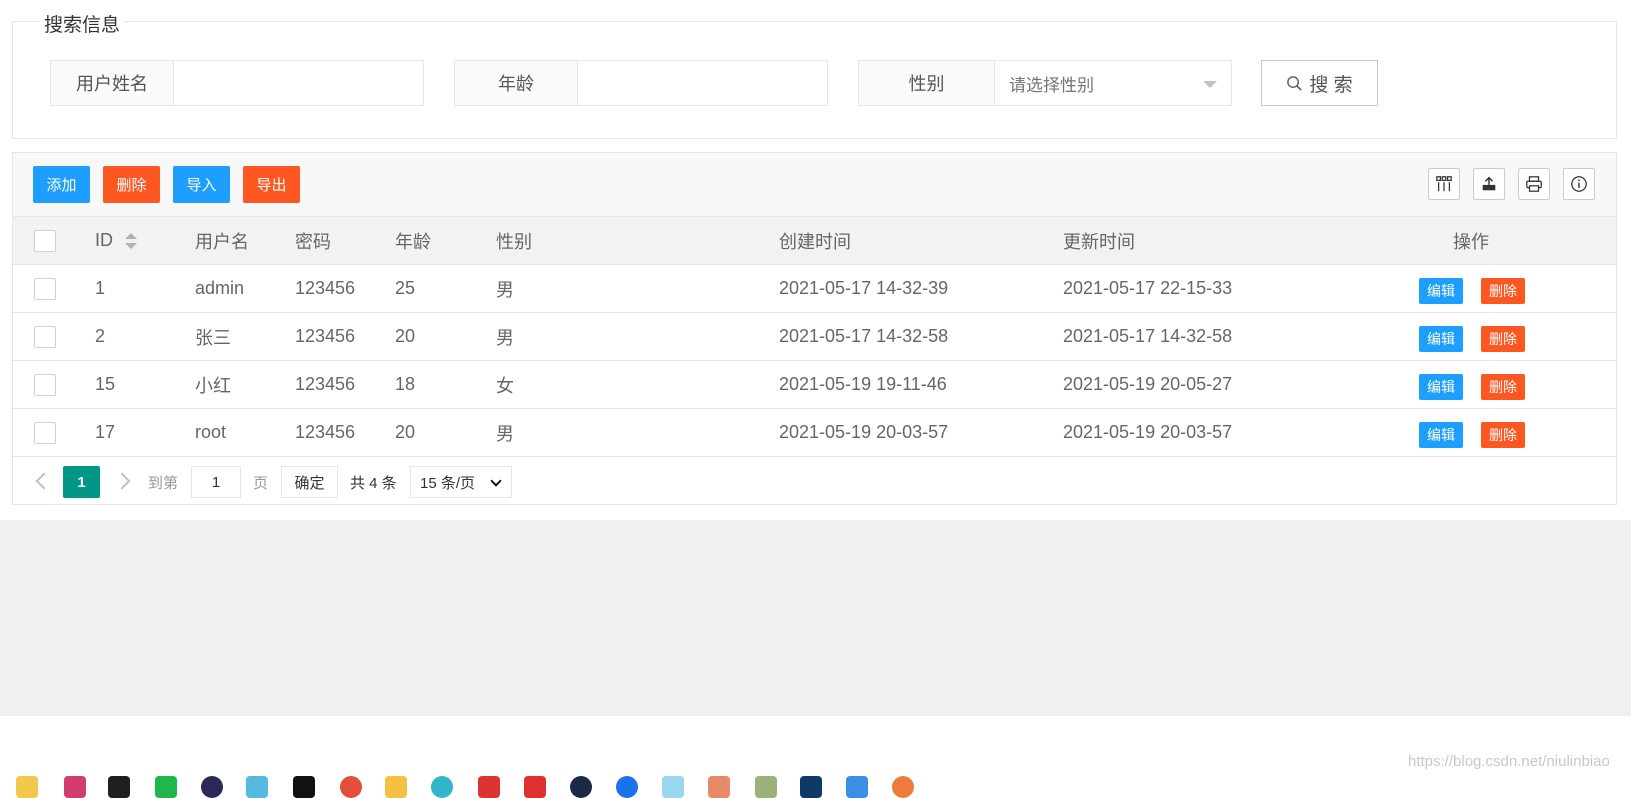  I want to click on column-header-password: 密码, so click(313, 241).